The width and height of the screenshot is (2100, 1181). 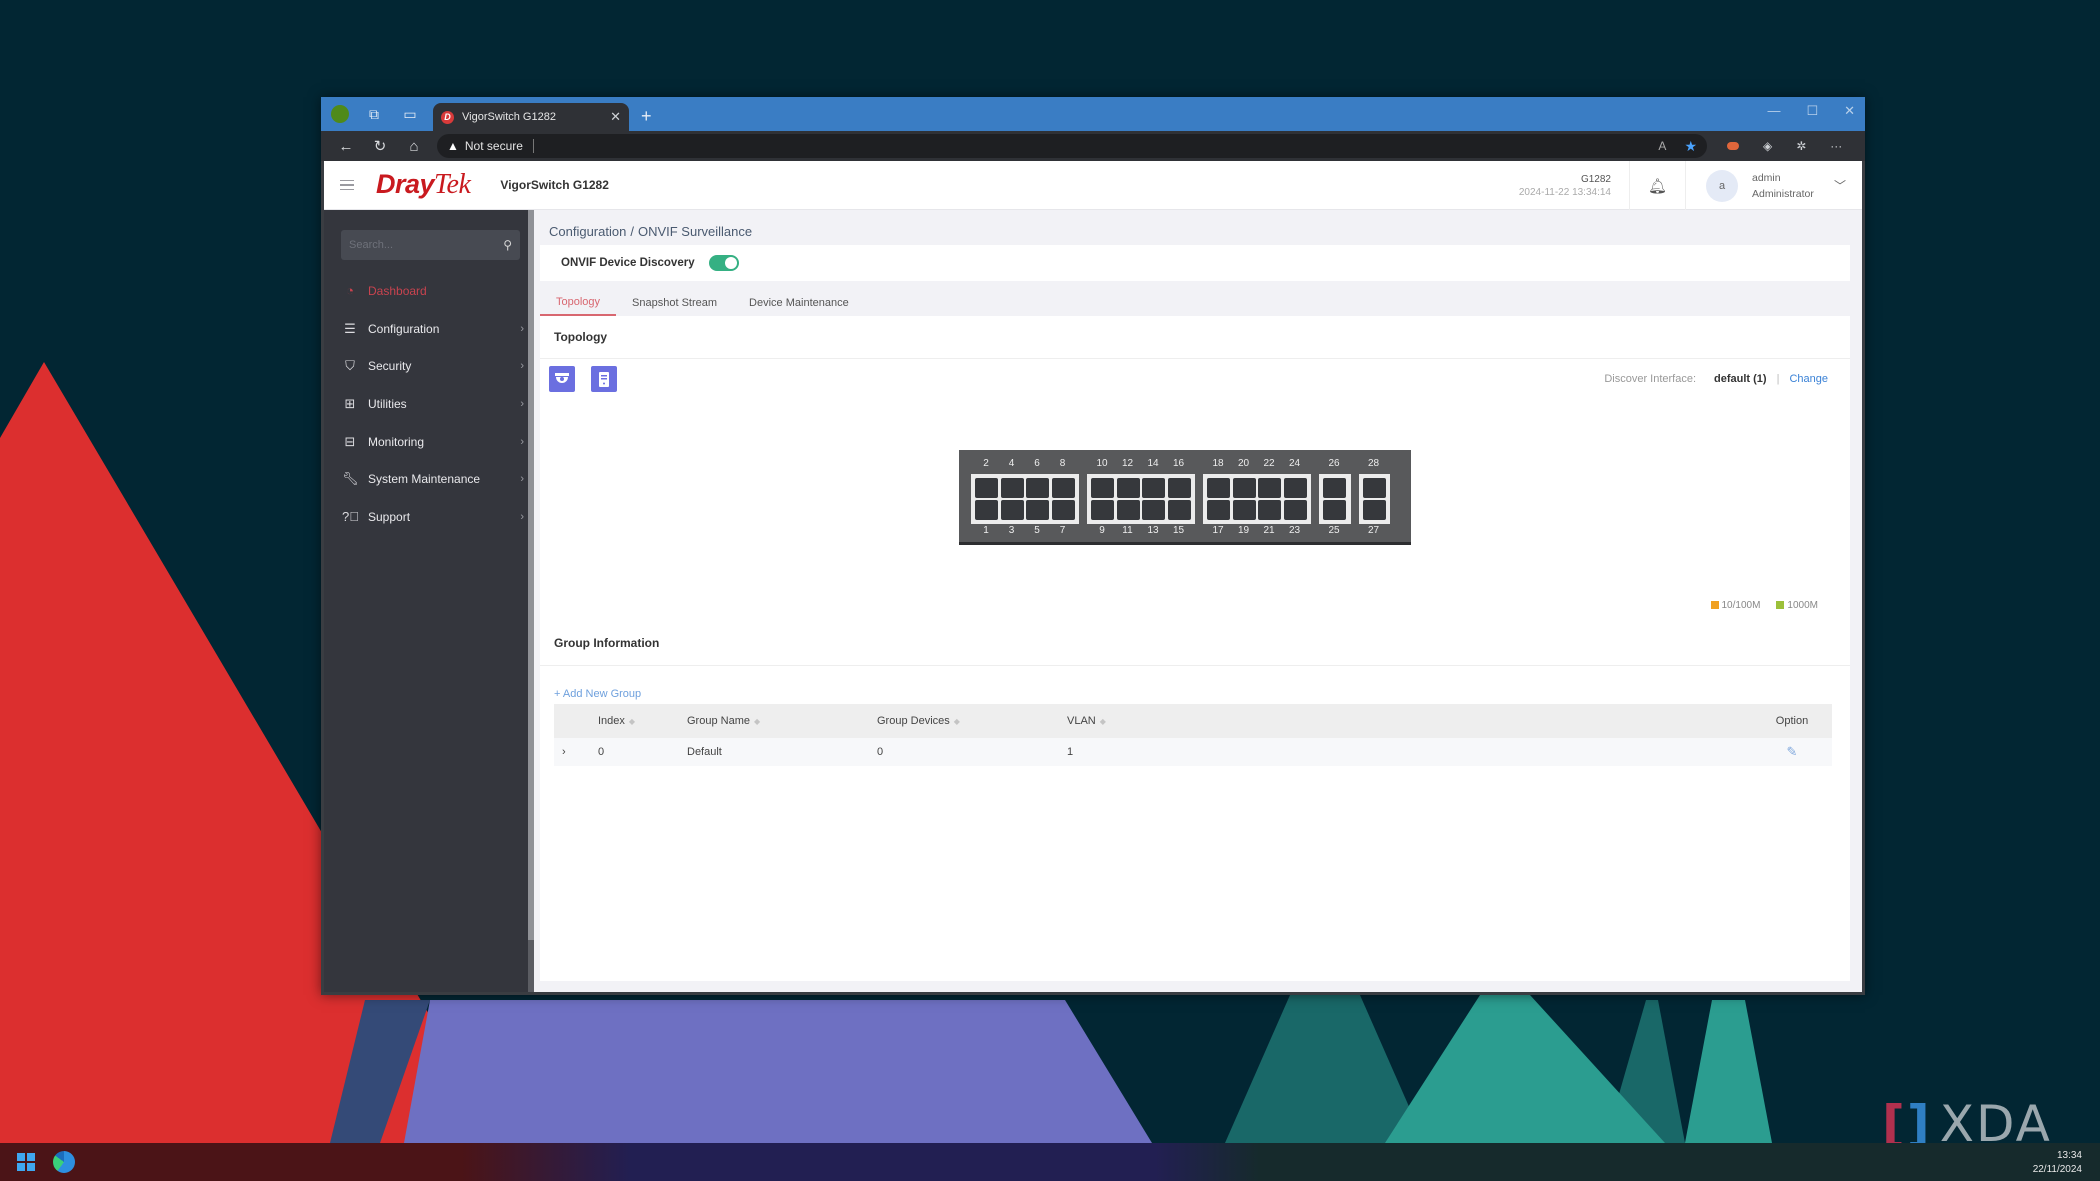 I want to click on change-interface-link: Change, so click(x=1808, y=379).